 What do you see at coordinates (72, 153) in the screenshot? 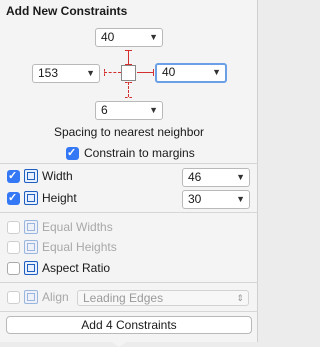
I see `constrain-margins-checkbox` at bounding box center [72, 153].